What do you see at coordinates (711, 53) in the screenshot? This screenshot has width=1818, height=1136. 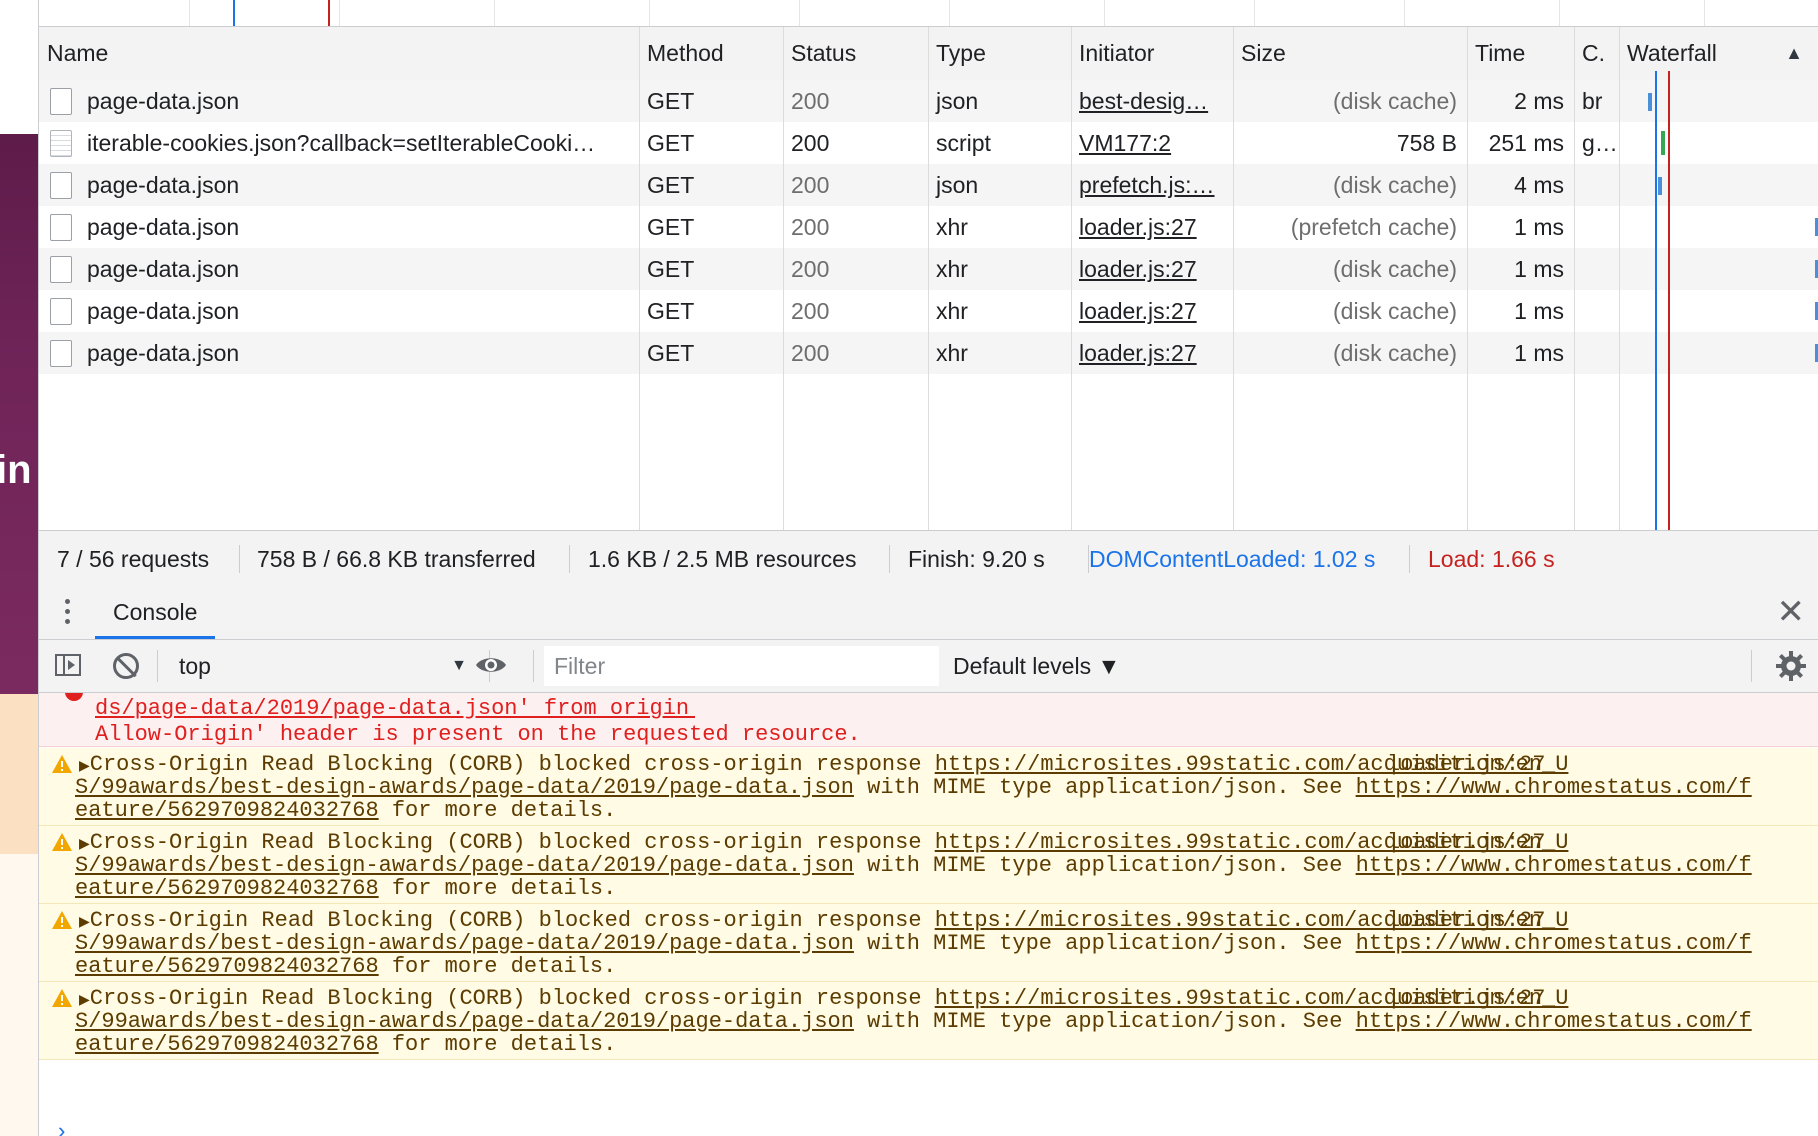 I see `column-header-method: Method` at bounding box center [711, 53].